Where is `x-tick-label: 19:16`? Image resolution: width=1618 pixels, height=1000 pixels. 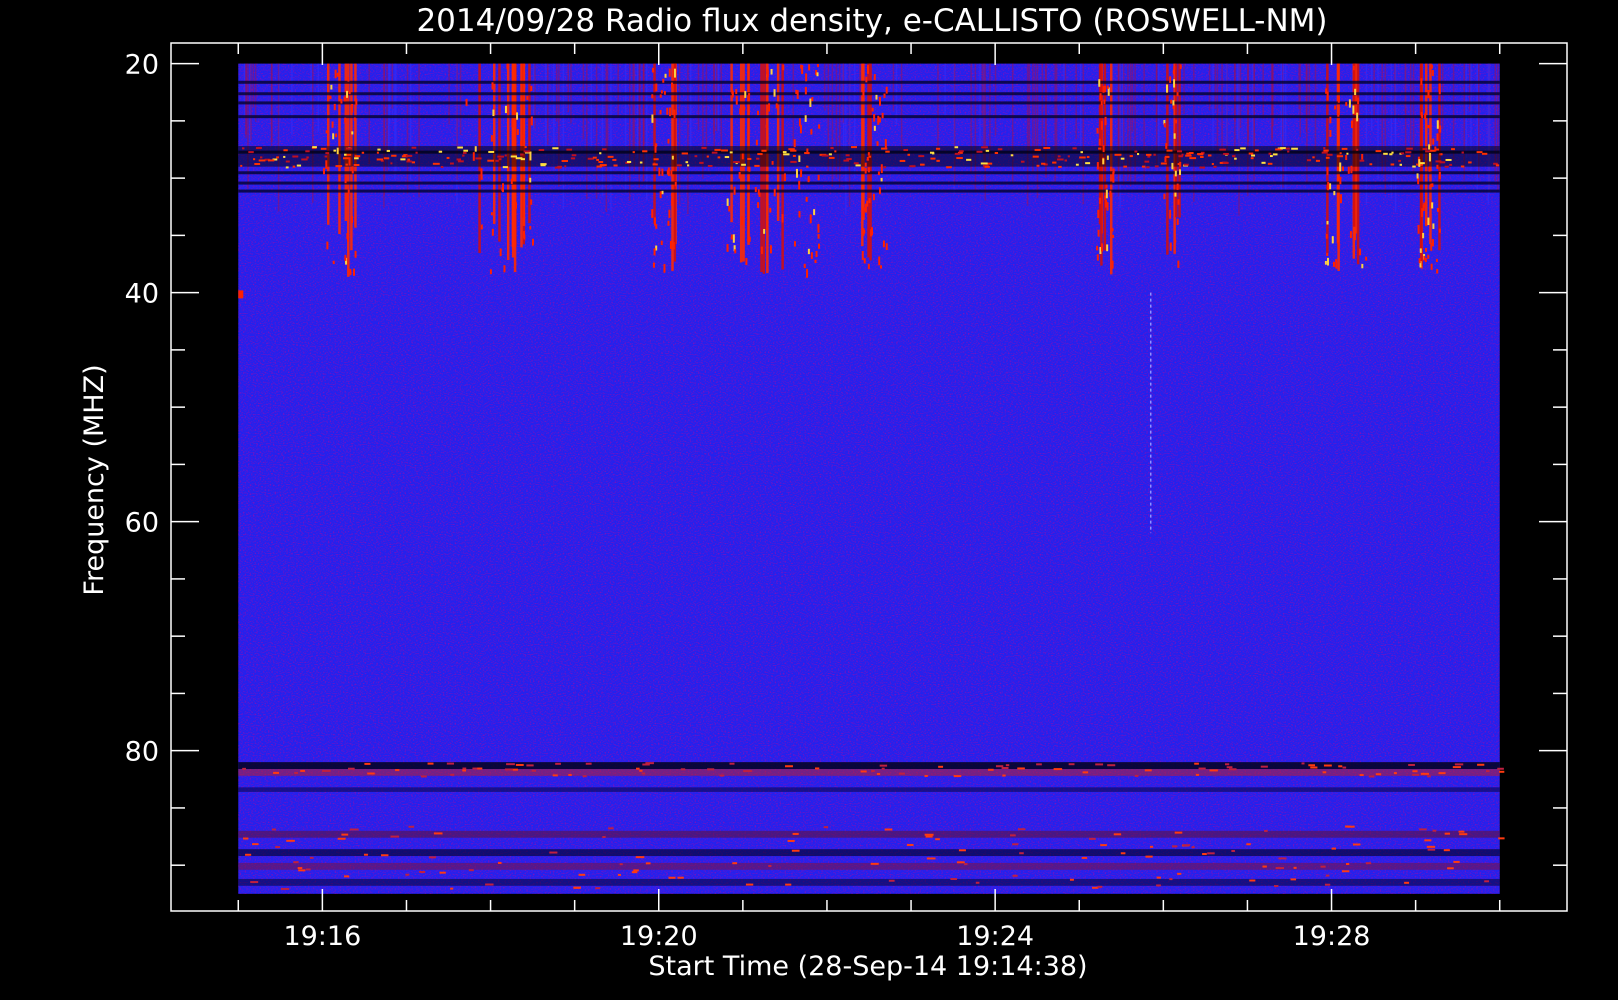 x-tick-label: 19:16 is located at coordinates (322, 936).